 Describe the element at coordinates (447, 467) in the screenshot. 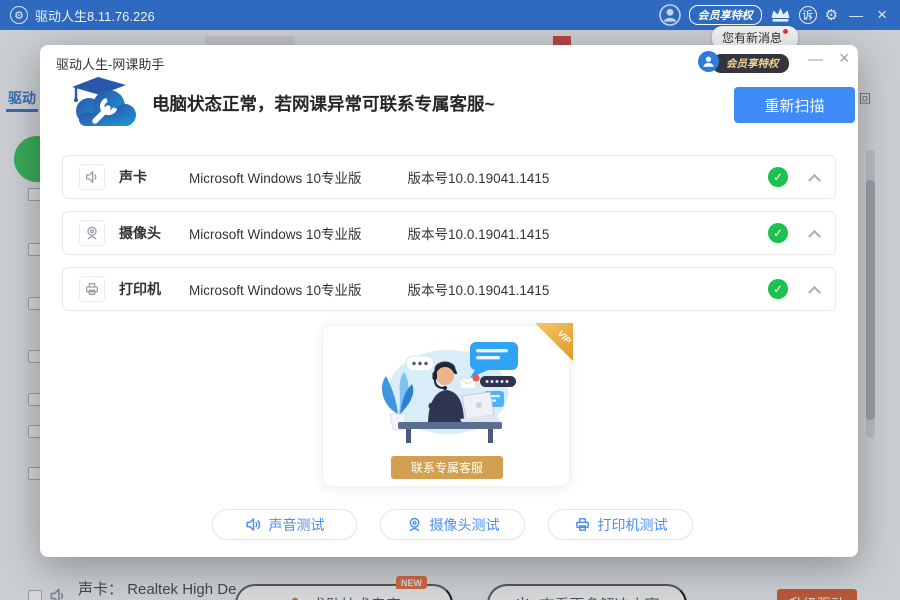

I see `contact-service-button: 联系专属客服` at that location.